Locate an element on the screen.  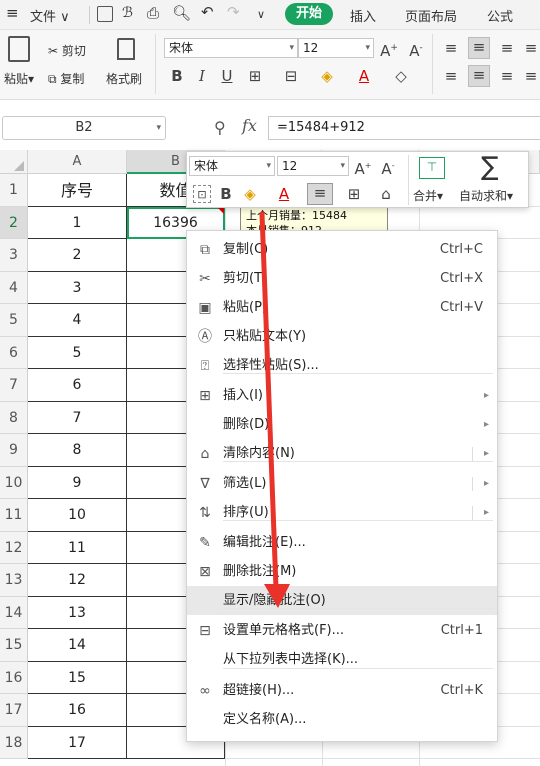
arrow-head is located at coordinates (277, 596).